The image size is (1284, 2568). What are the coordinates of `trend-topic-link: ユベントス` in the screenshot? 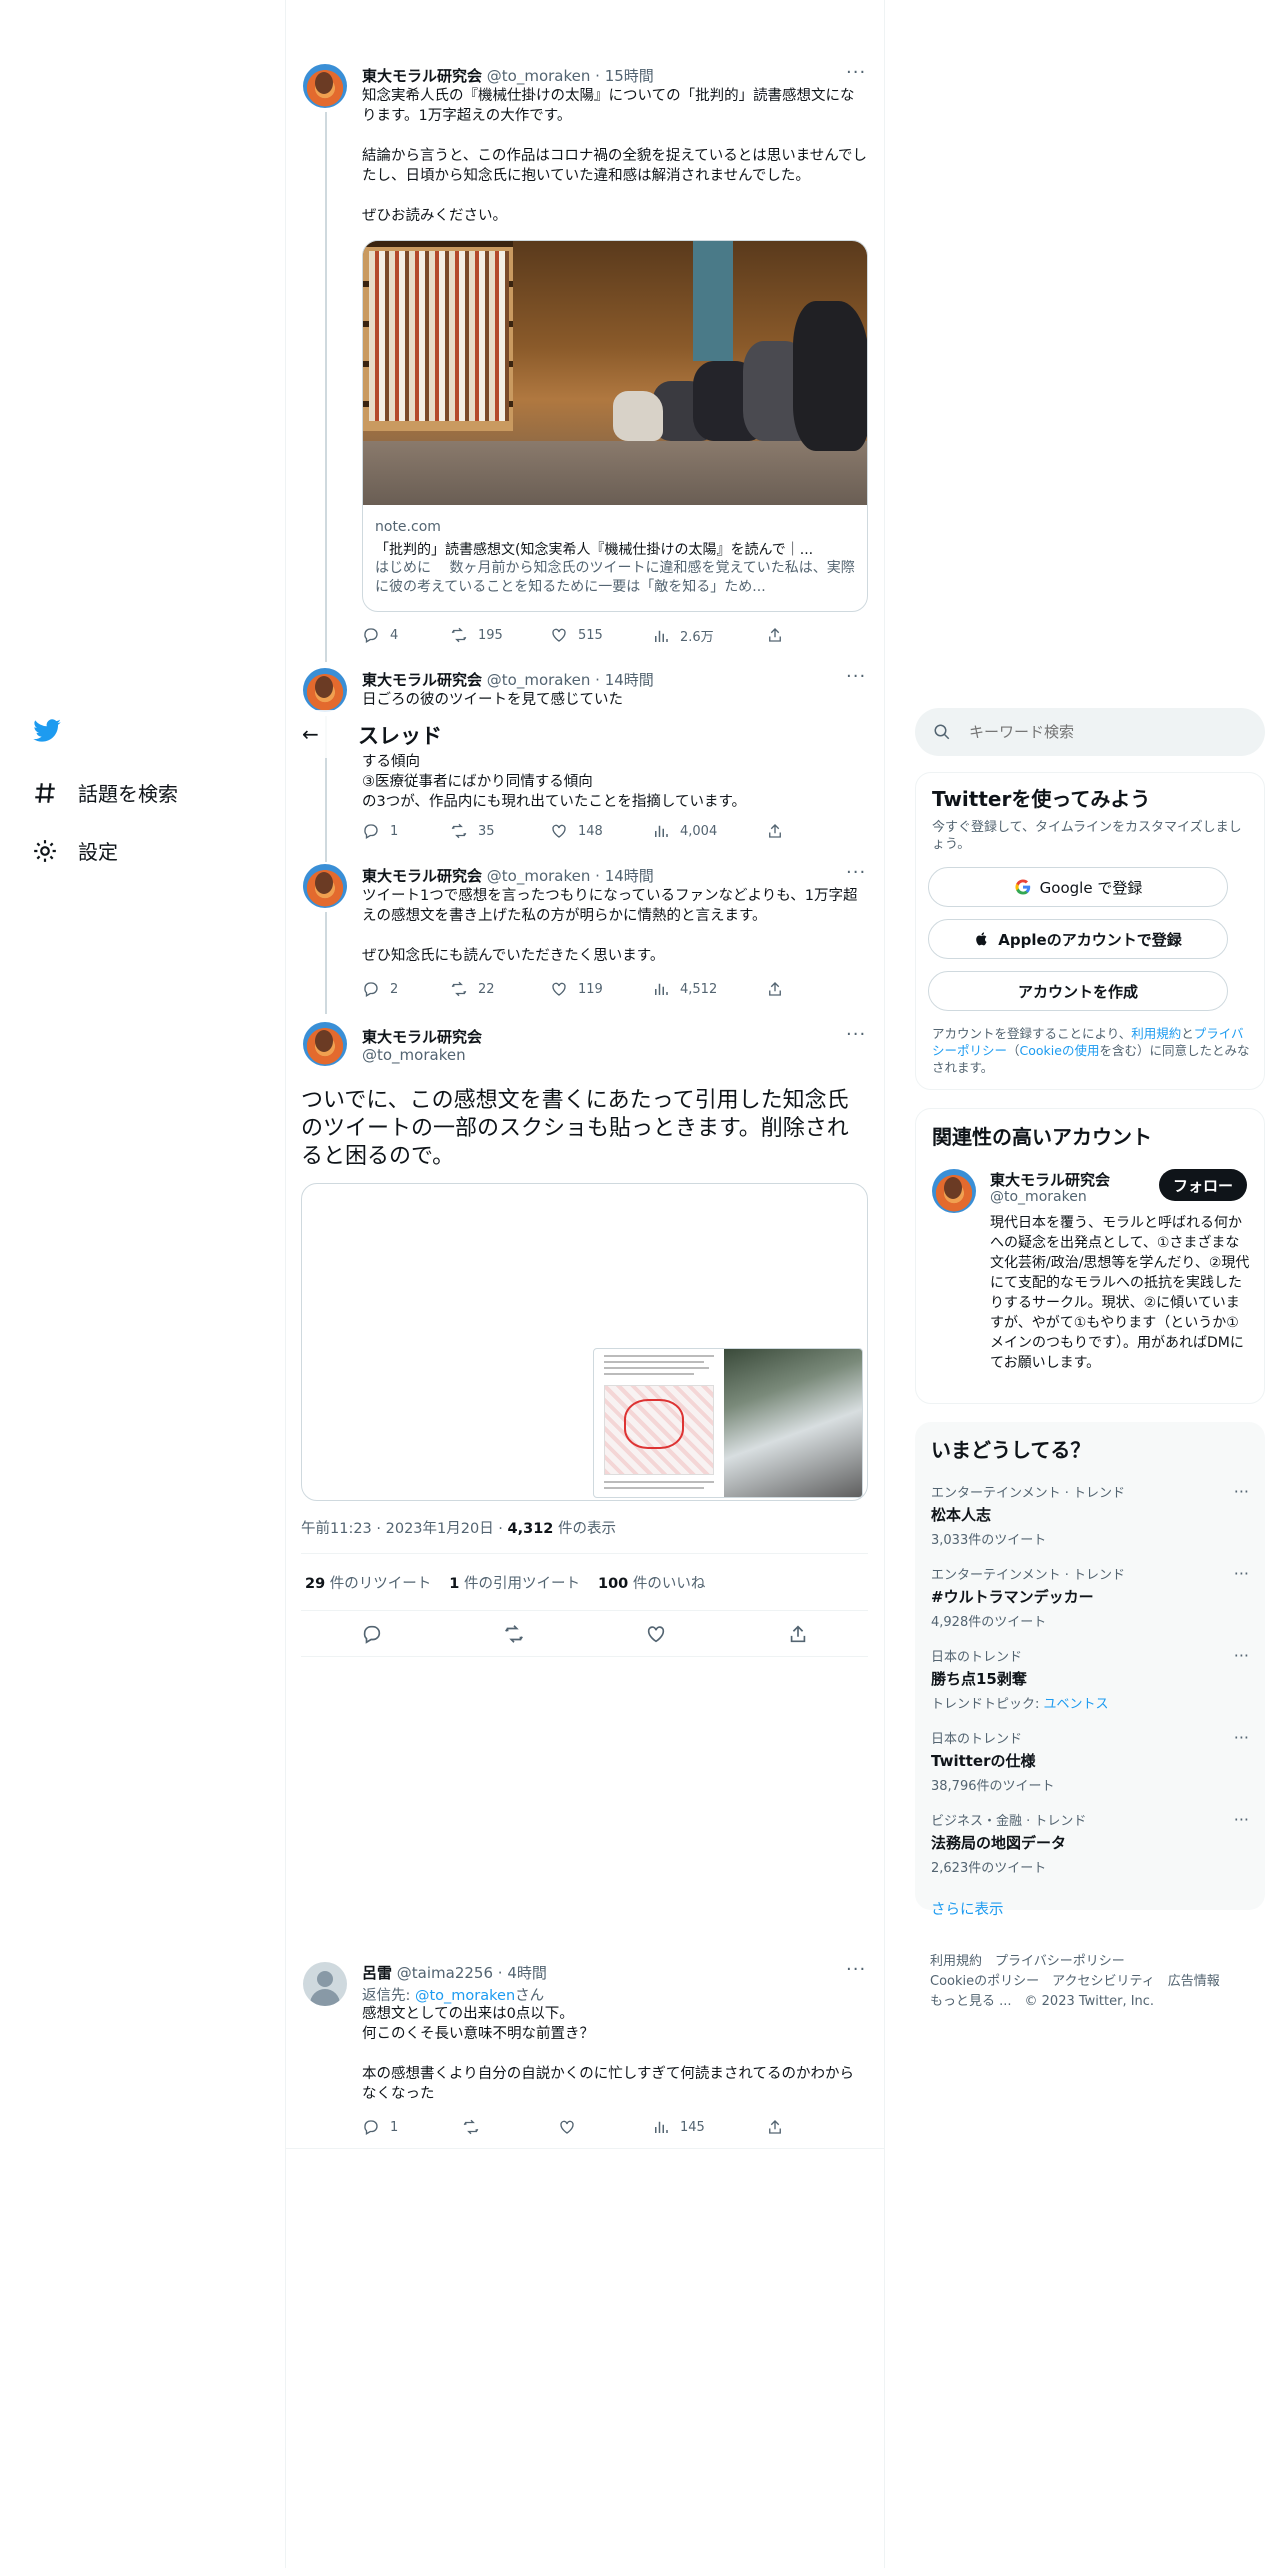 It's located at (1076, 1704).